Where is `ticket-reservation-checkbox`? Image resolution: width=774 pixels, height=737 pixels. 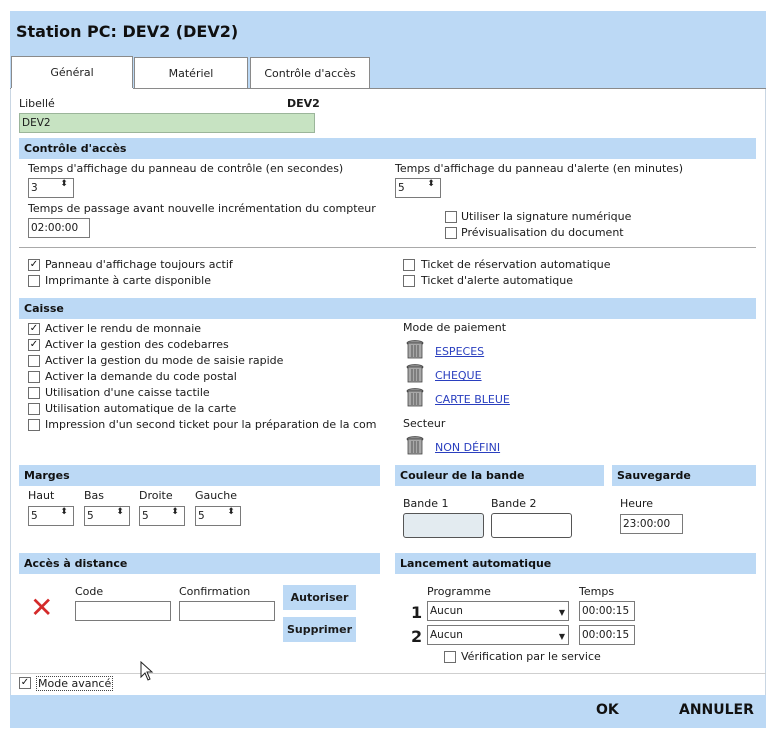
ticket-reservation-checkbox is located at coordinates (409, 265).